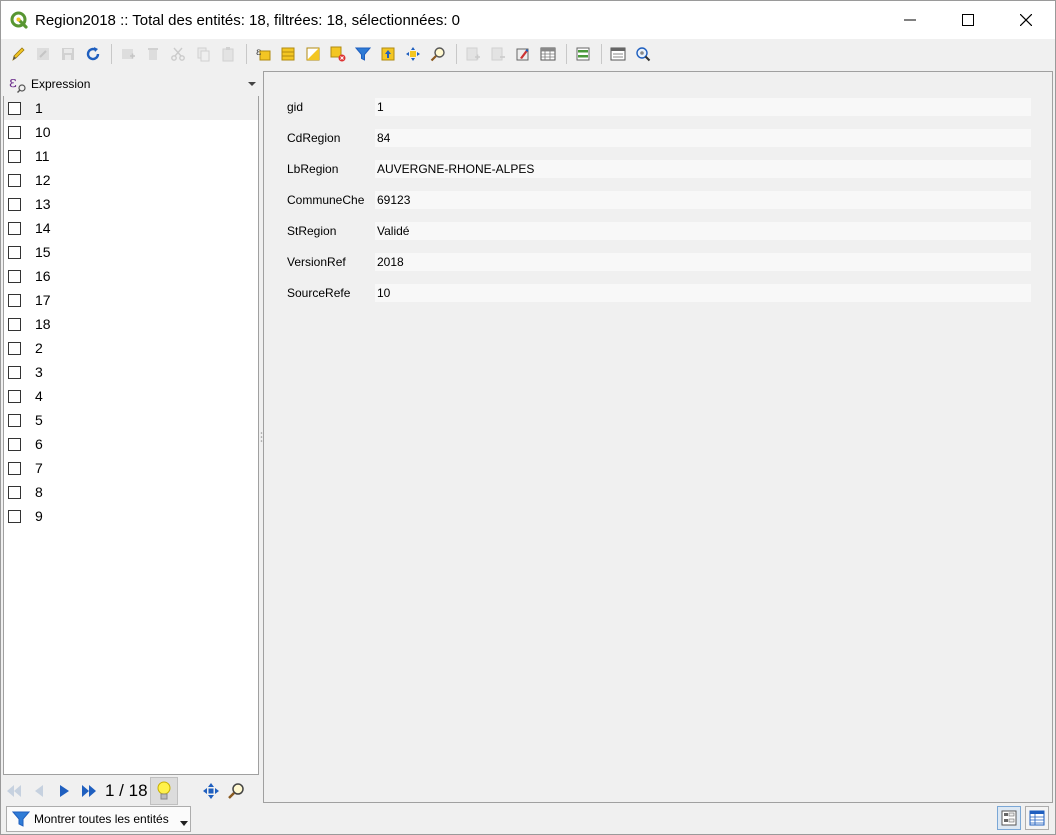 This screenshot has width=1056, height=835. What do you see at coordinates (131, 372) in the screenshot?
I see `list-item: 3` at bounding box center [131, 372].